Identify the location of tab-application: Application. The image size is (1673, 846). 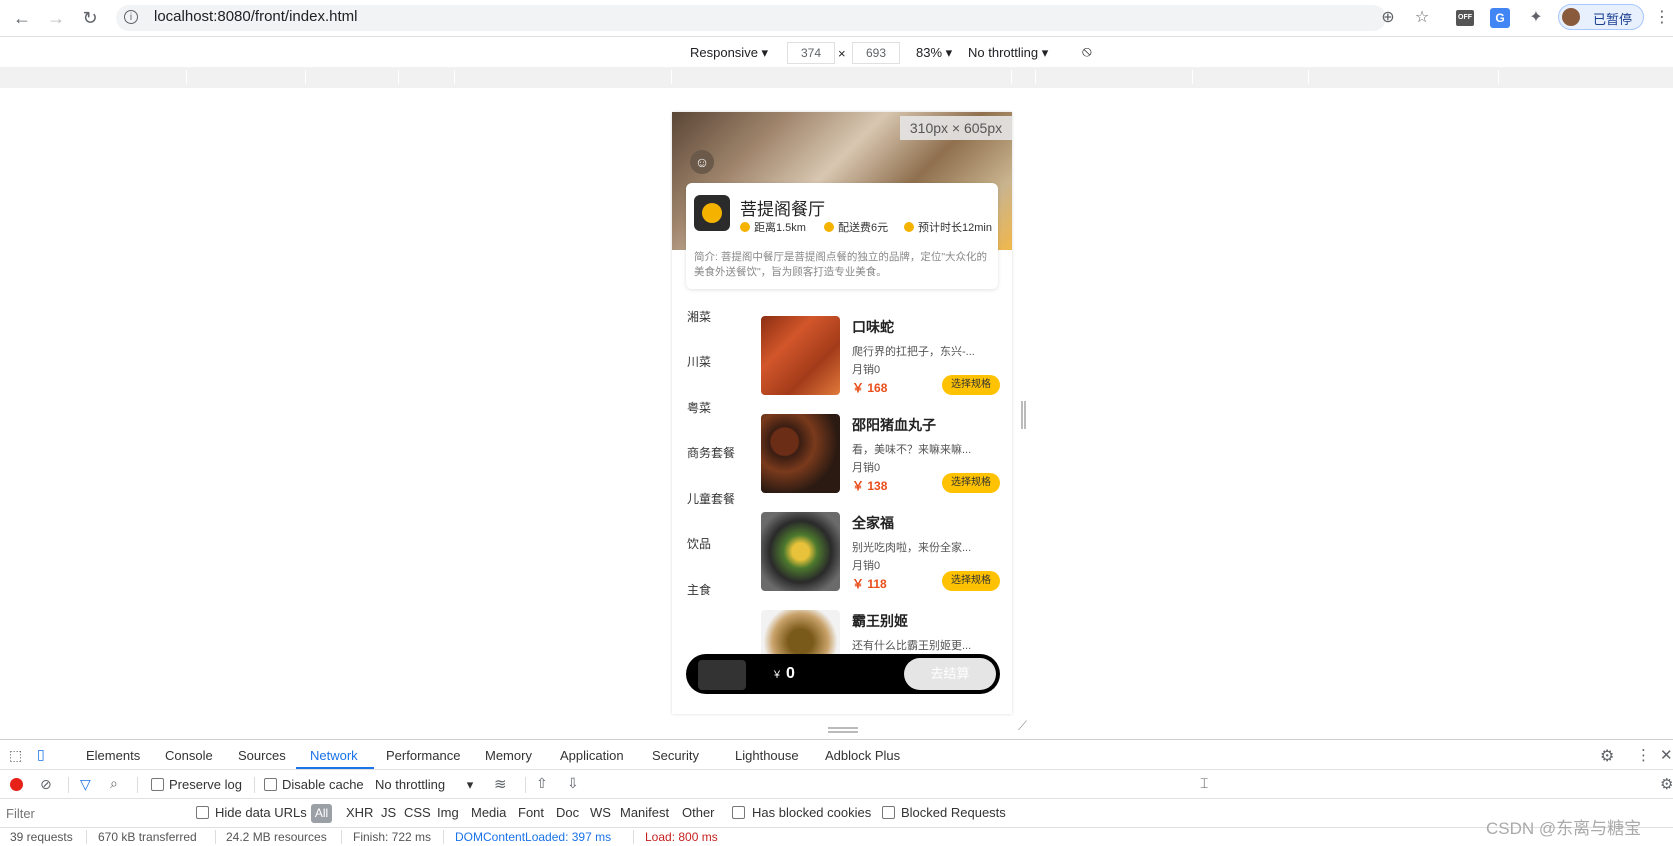
(592, 755).